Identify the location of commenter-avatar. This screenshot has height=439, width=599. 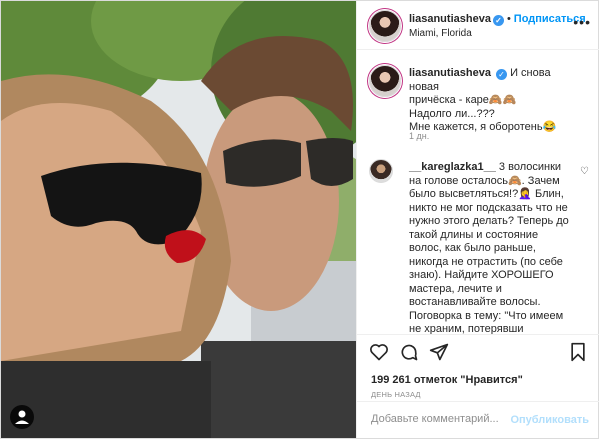
(381, 171).